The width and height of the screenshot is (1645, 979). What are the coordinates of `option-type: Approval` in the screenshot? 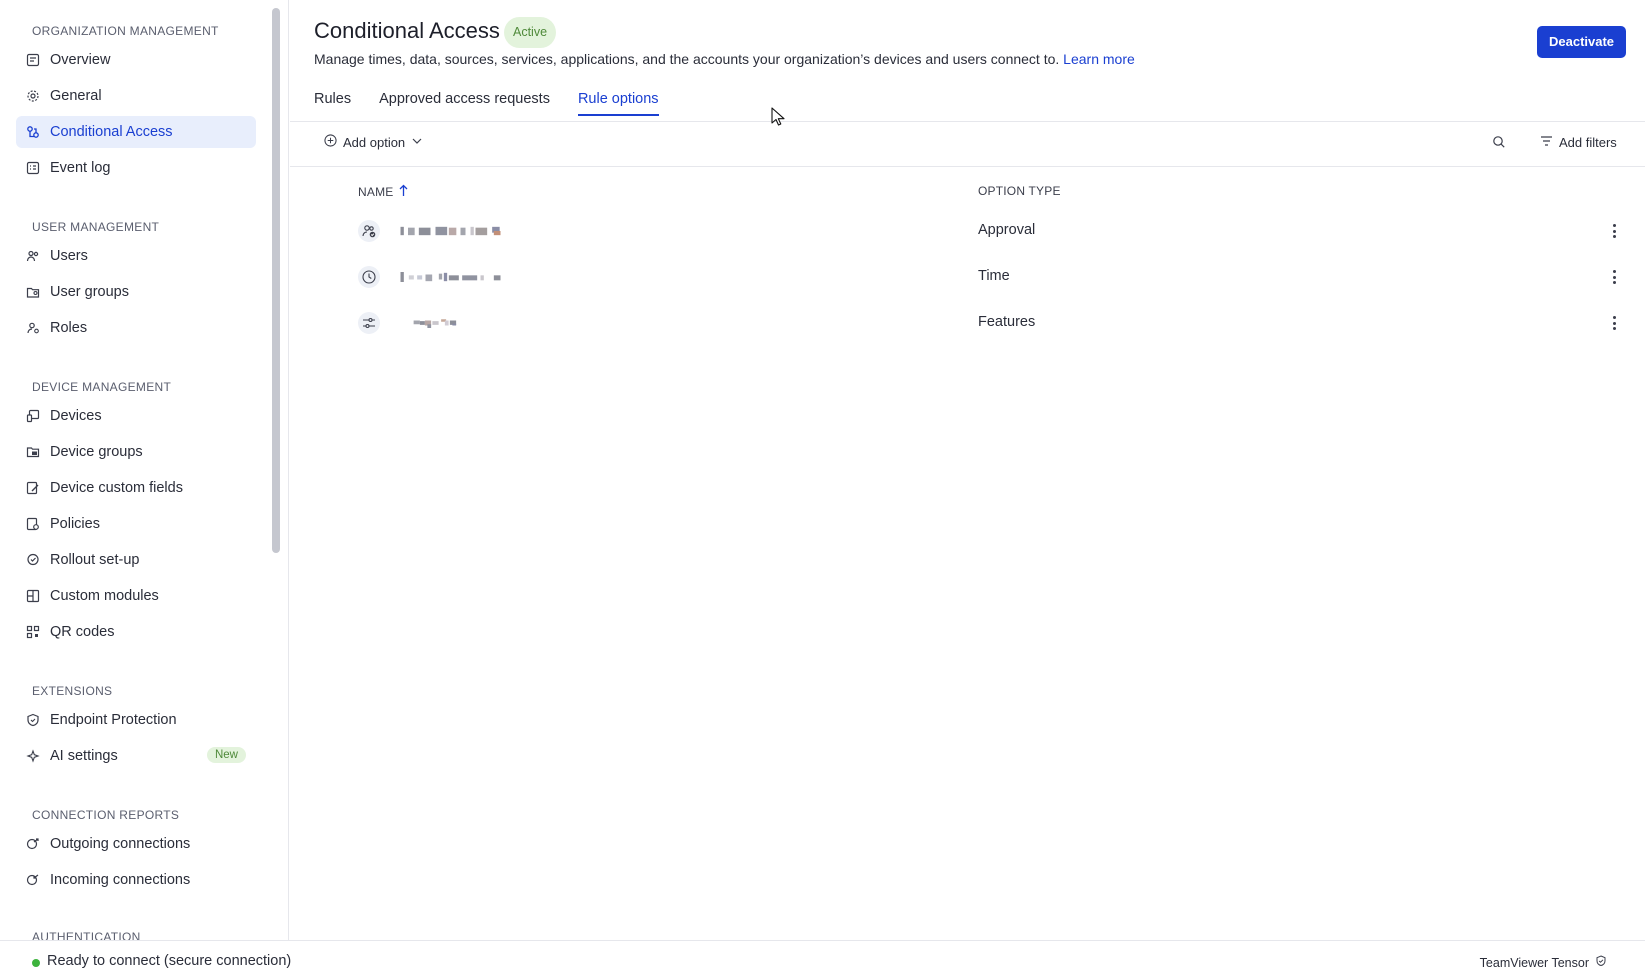 It's located at (1007, 230).